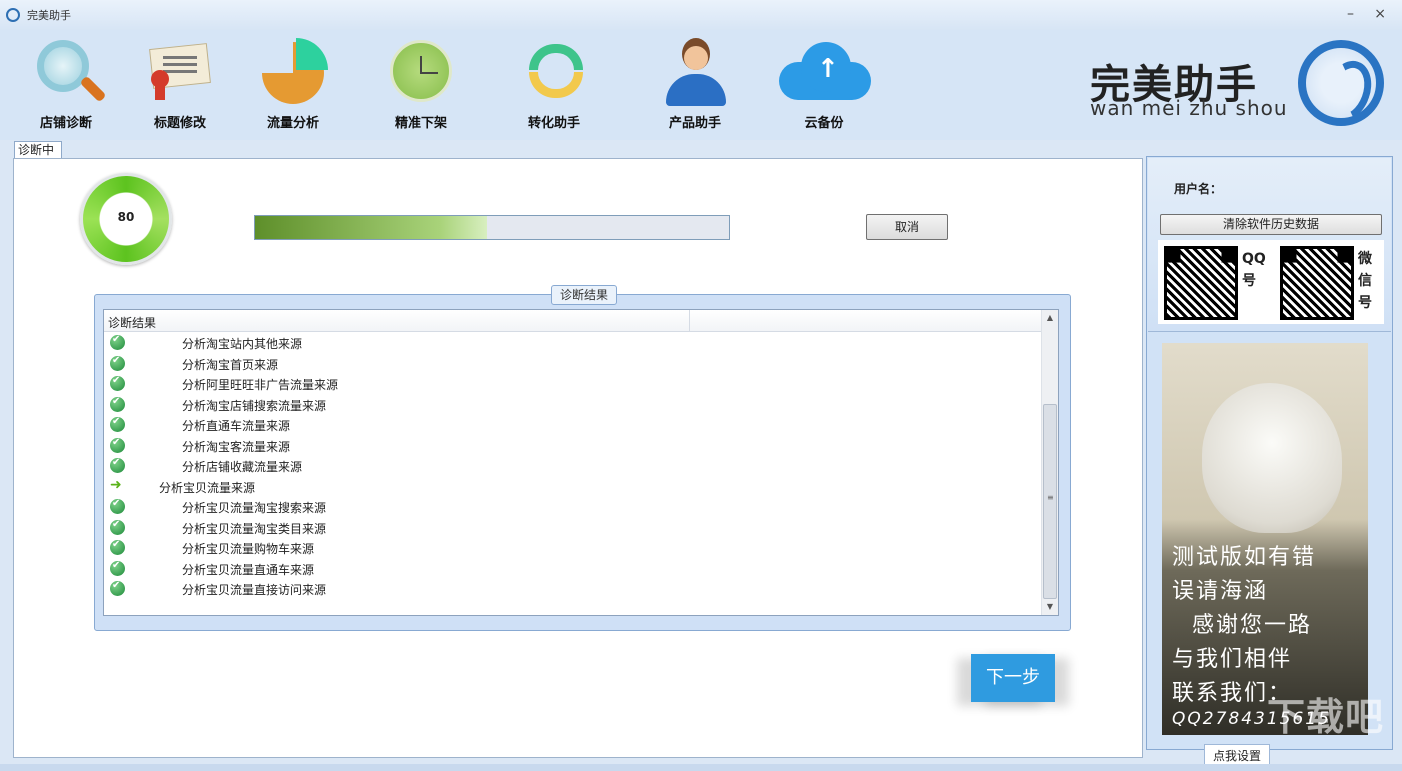 This screenshot has width=1402, height=771. Describe the element at coordinates (581, 506) in the screenshot. I see `list-item: 分析宝贝流量淘宝搜索来源` at that location.